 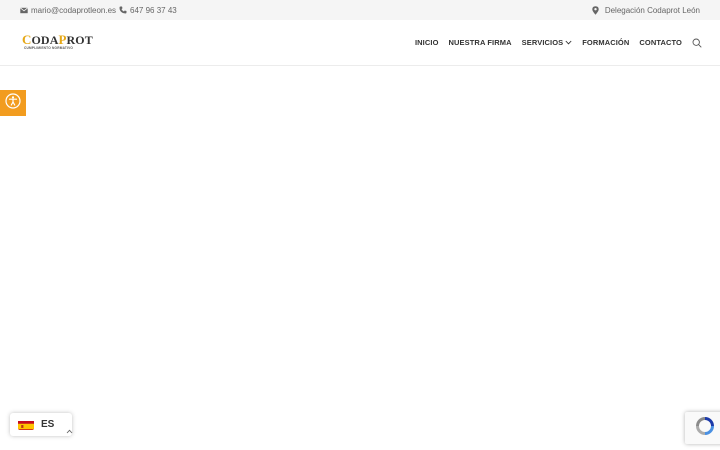 What do you see at coordinates (595, 10) in the screenshot?
I see `map-pin-icon` at bounding box center [595, 10].